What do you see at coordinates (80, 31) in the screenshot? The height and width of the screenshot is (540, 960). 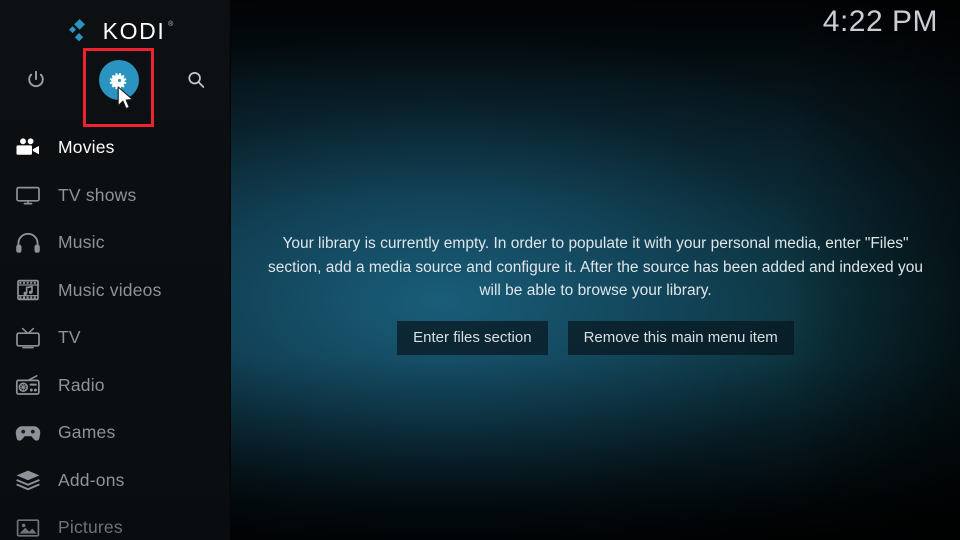 I see `kodi-logo-icon` at bounding box center [80, 31].